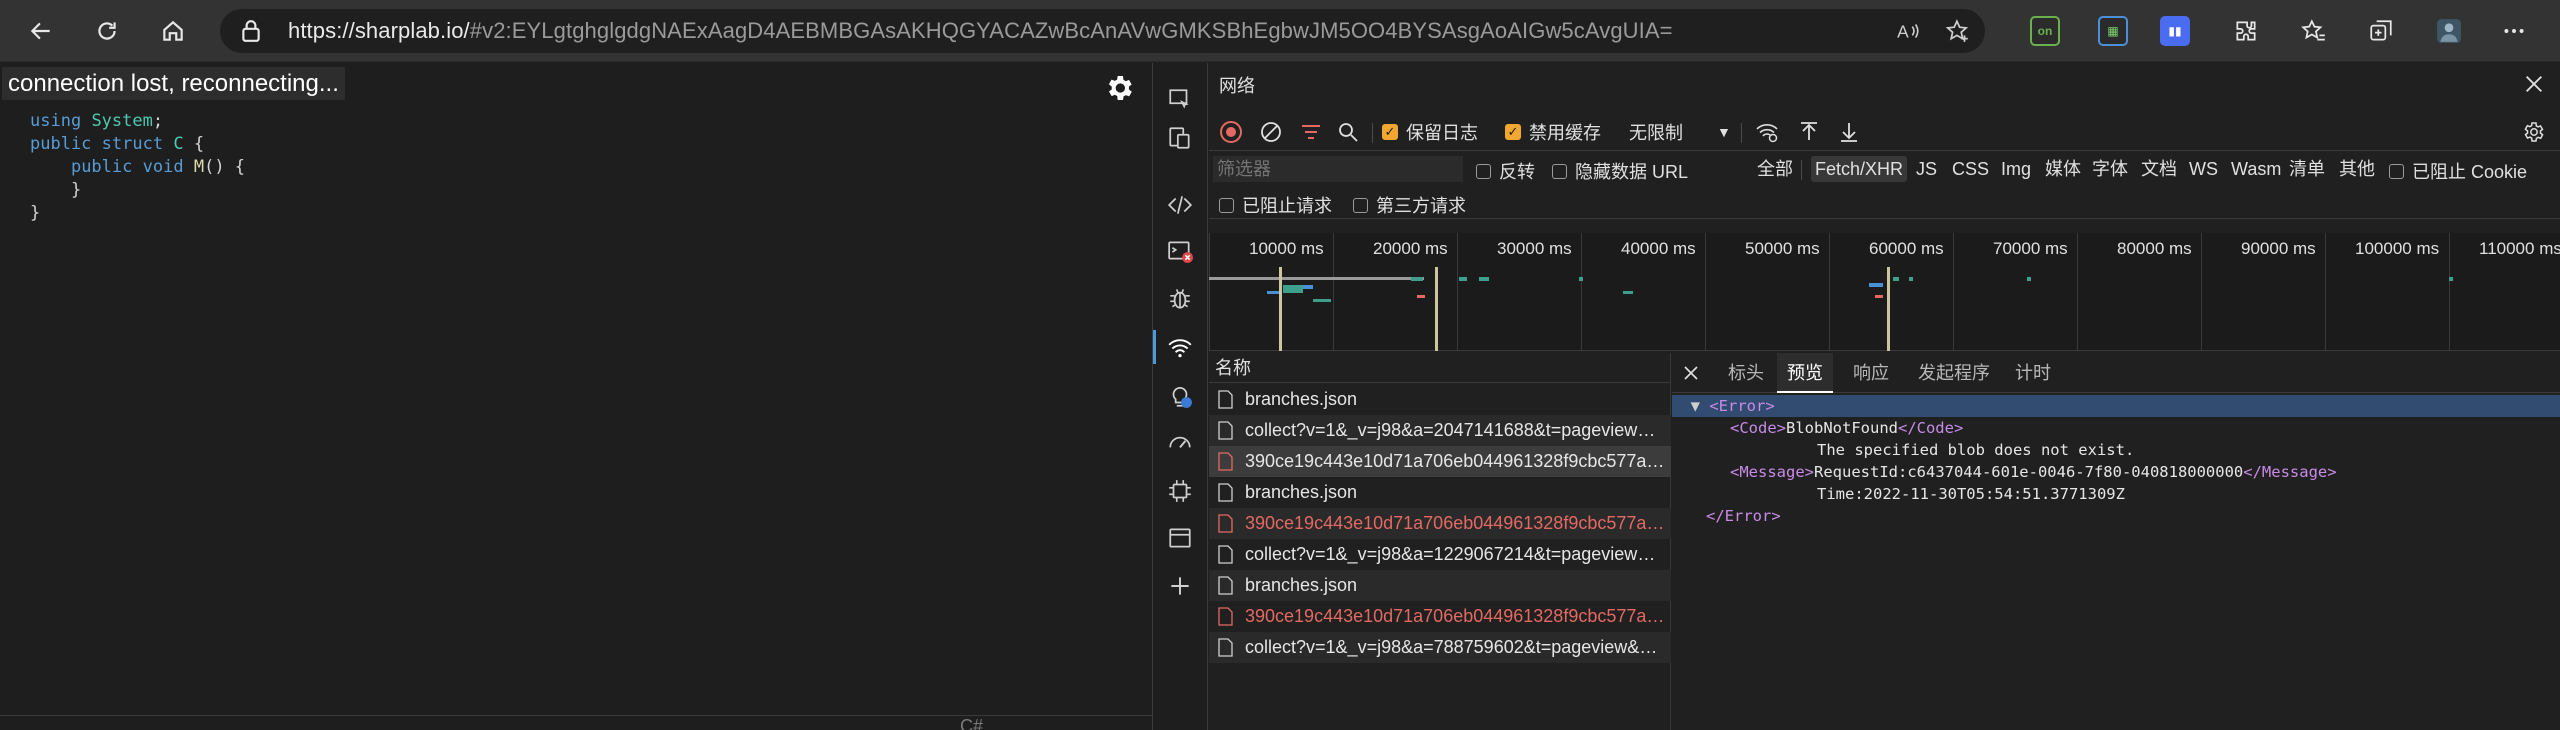 Image resolution: width=2560 pixels, height=730 pixels. Describe the element at coordinates (2175, 31) in the screenshot. I see `extension-chart-icon: ▮▮` at that location.